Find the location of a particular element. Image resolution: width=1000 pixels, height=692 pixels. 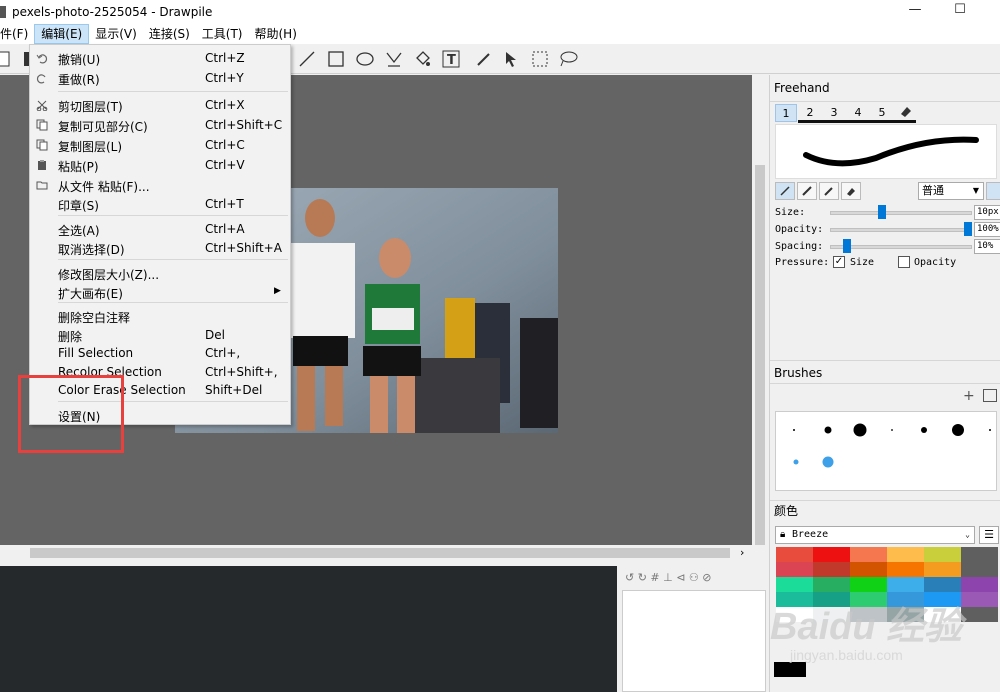

edit-menu-item: 撤销(U) Ctrl+Z is located at coordinates (160, 58).